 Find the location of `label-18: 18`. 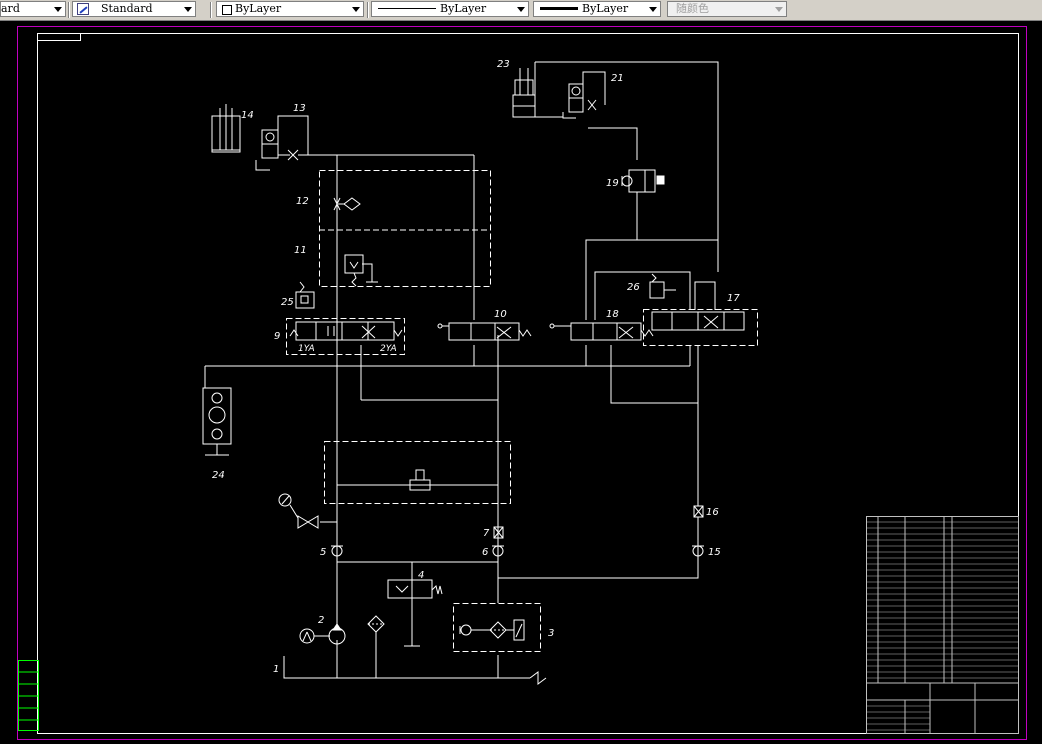

label-18: 18 is located at coordinates (612, 314).